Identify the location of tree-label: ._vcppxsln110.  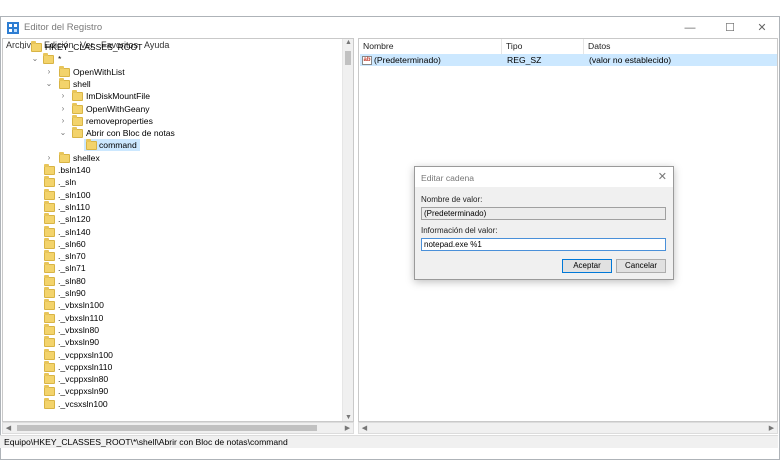
(85, 366).